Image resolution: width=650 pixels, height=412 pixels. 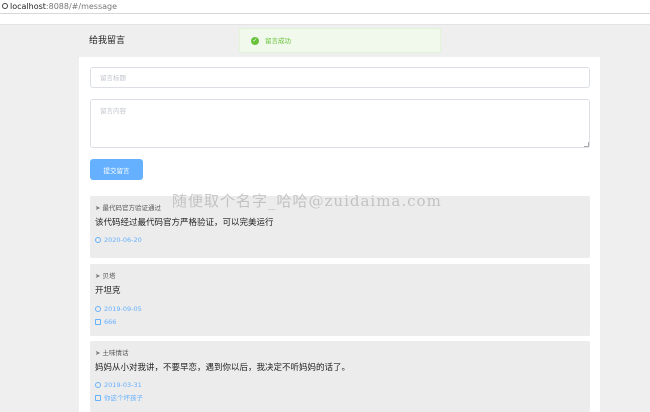 I want to click on message-date: 2020-06-20, so click(x=118, y=240).